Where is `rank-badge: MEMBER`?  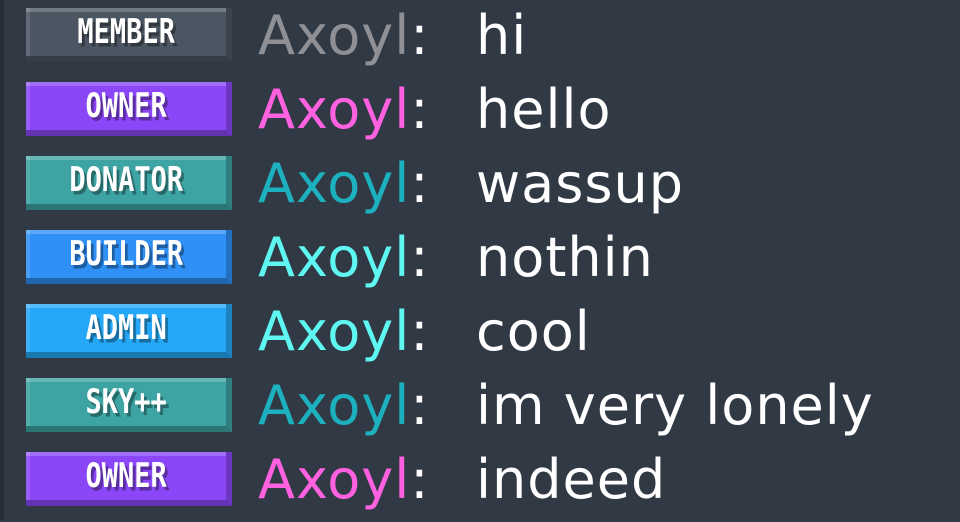 rank-badge: MEMBER is located at coordinates (129, 35).